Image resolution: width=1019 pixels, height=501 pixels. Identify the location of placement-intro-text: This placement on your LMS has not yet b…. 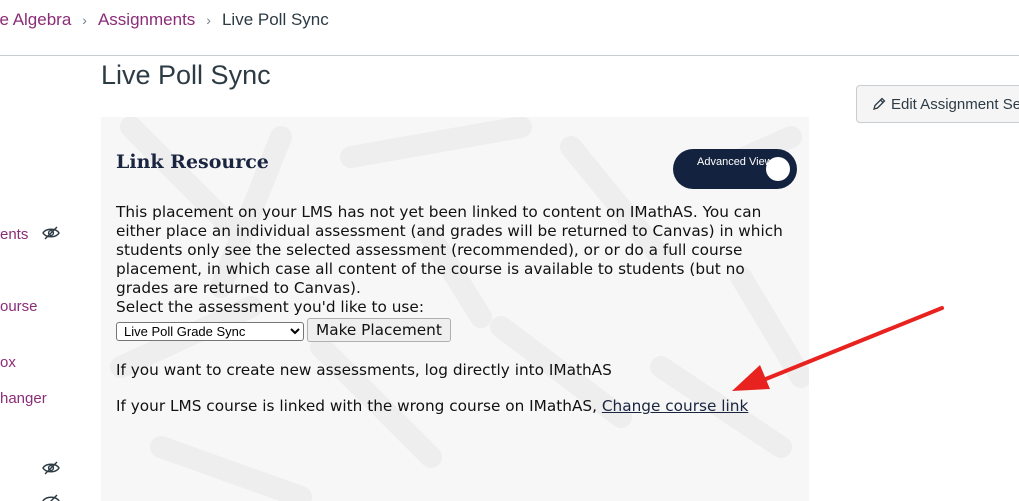
(449, 250).